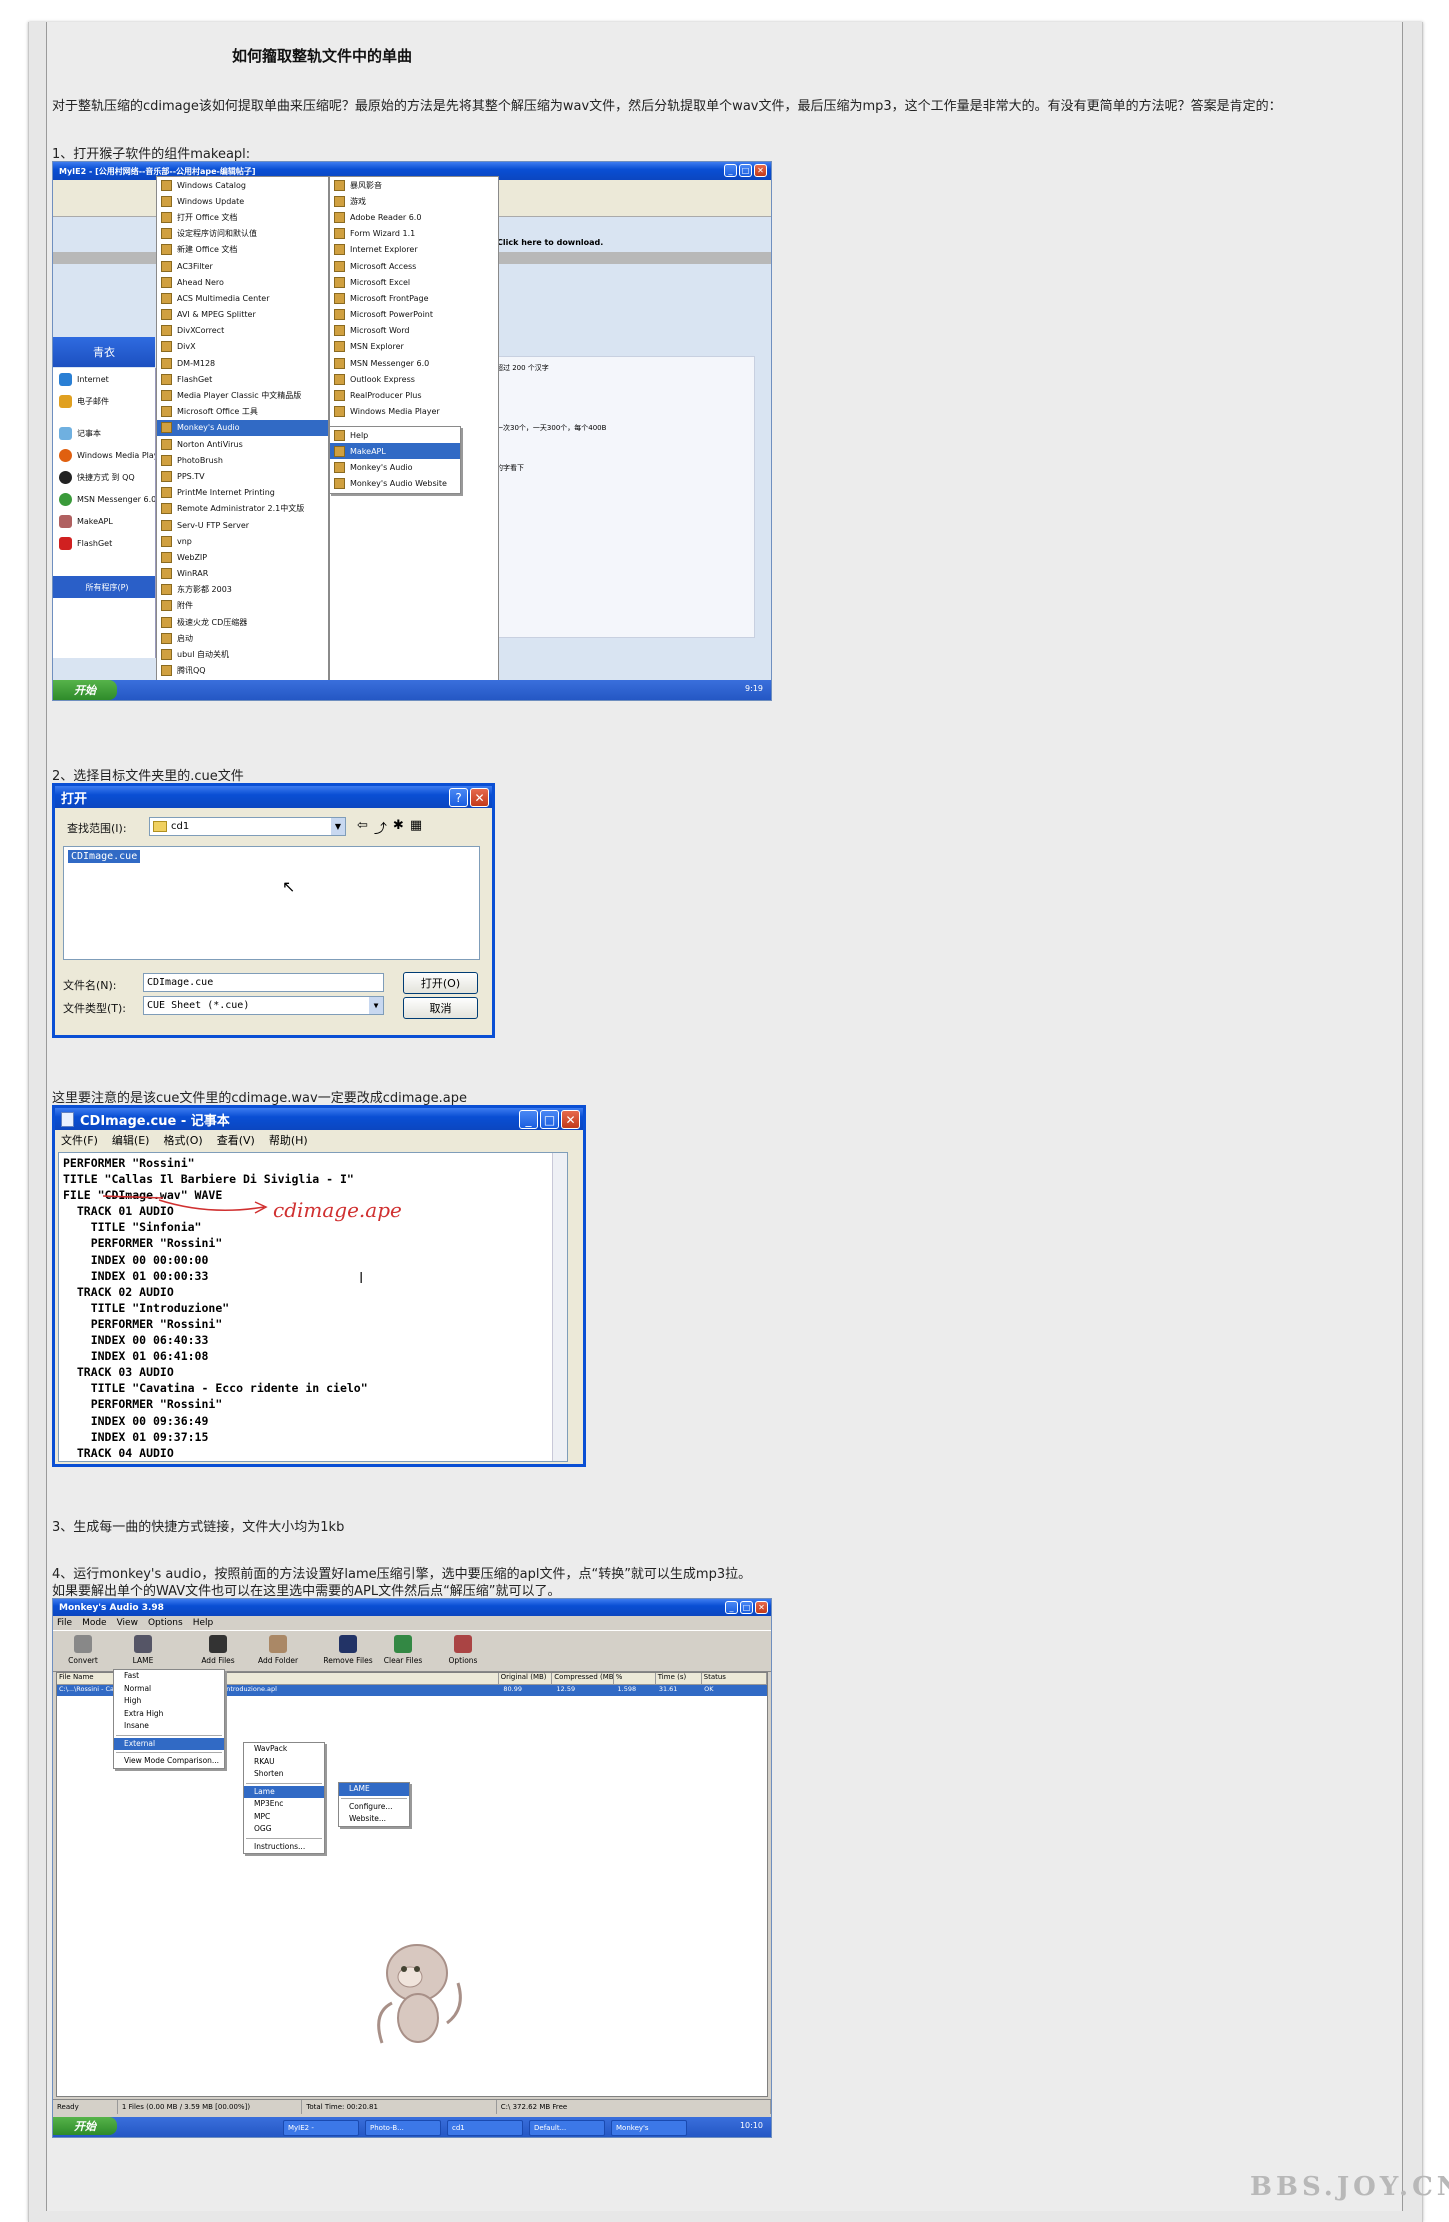 The image size is (1449, 2222). I want to click on menu-item: 游戏, so click(414, 201).